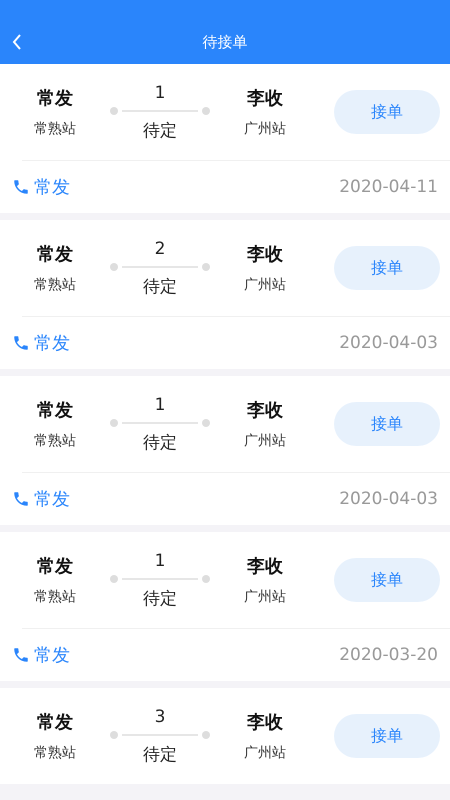  I want to click on order-date: 2020-03-20, so click(388, 655).